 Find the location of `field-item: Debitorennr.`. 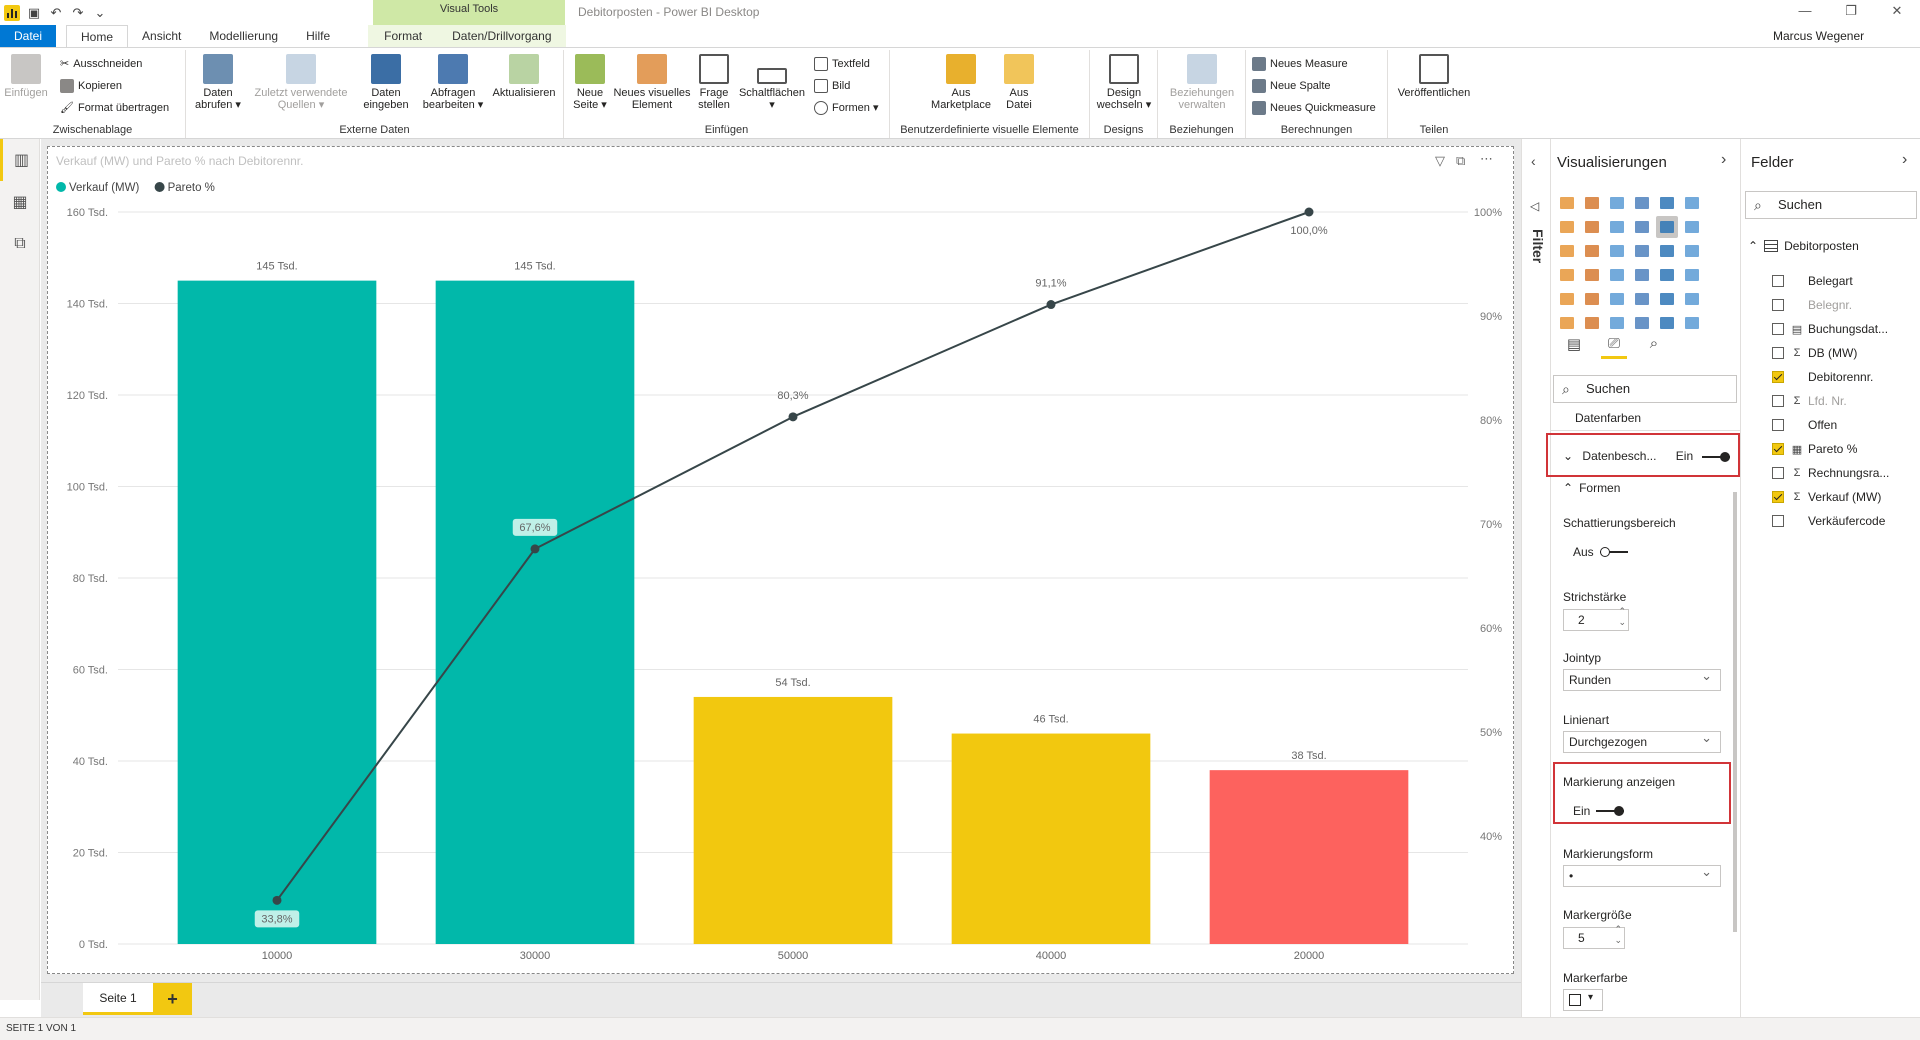

field-item: Debitorennr. is located at coordinates (1822, 377).